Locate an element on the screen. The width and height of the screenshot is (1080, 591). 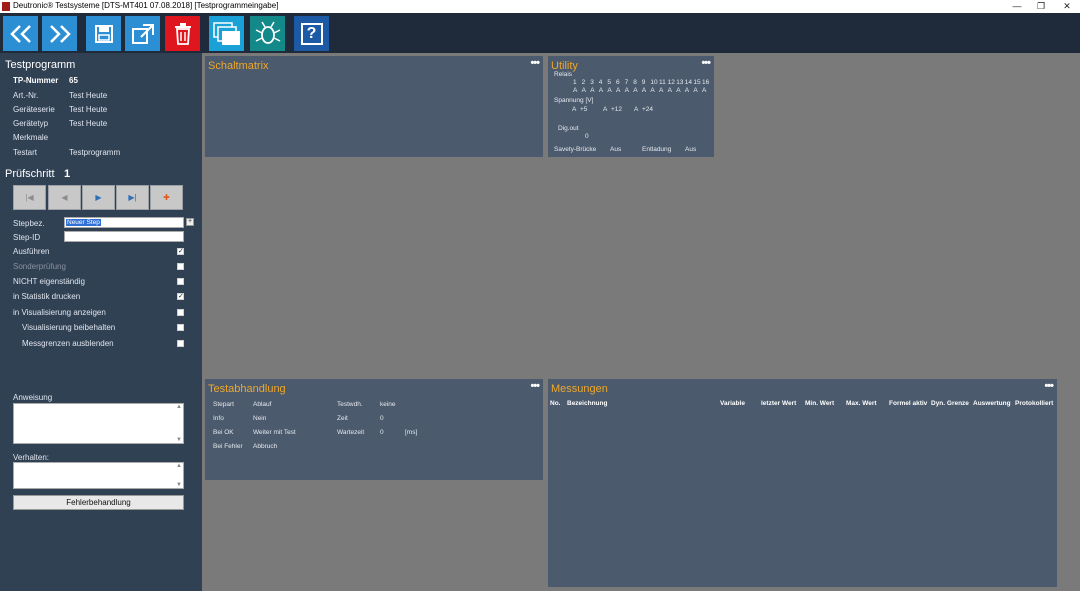
debug-button is located at coordinates (267, 33).